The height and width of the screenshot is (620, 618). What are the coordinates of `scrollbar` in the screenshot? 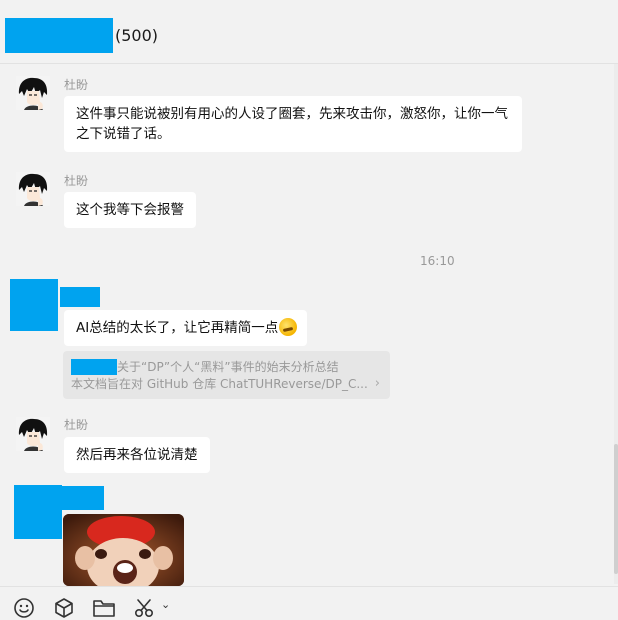 It's located at (616, 324).